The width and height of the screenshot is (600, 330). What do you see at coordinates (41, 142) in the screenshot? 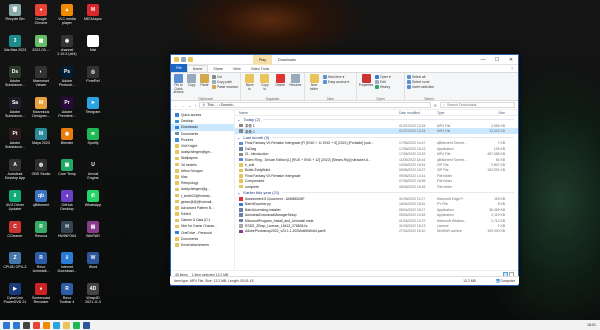
I see `desktop-icon: M Maya 2023` at bounding box center [41, 142].